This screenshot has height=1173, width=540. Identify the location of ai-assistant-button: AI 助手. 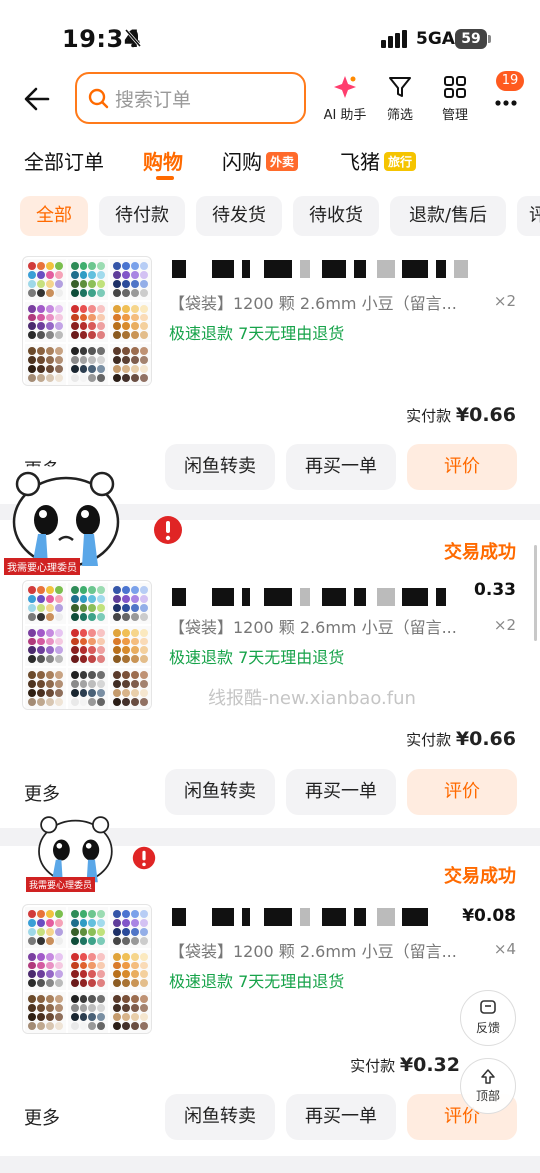
(345, 100).